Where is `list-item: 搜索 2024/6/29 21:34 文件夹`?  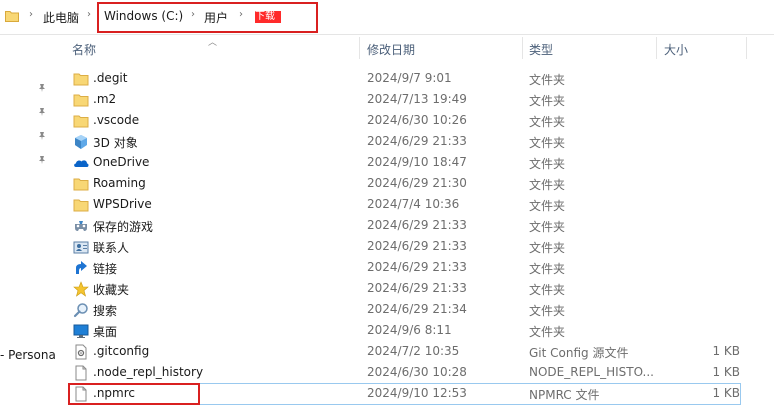 list-item: 搜索 2024/6/29 21:34 文件夹 is located at coordinates (417, 309).